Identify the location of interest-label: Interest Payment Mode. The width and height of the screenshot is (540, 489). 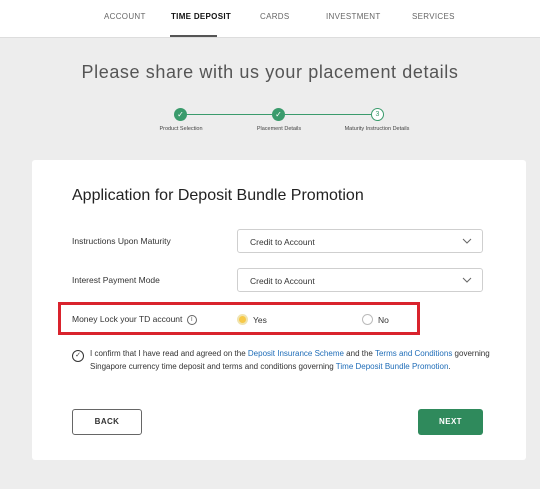
(116, 280).